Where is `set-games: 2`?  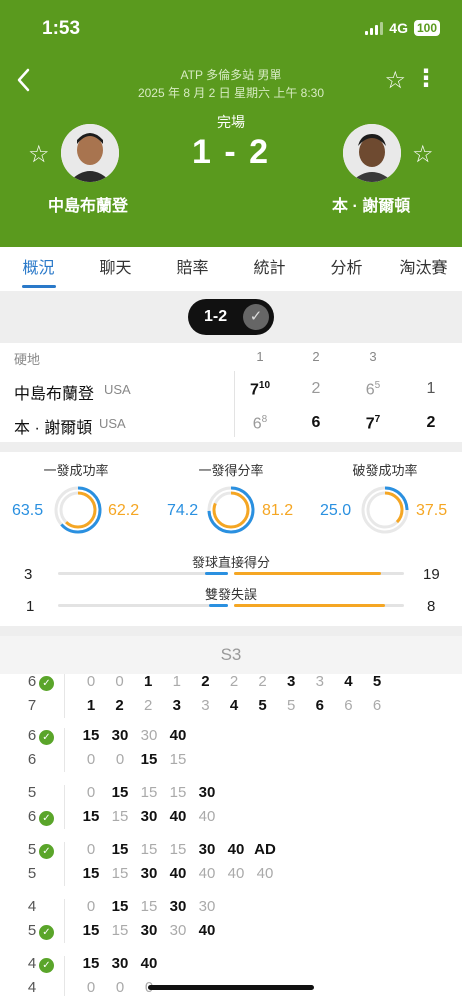 set-games: 2 is located at coordinates (316, 388).